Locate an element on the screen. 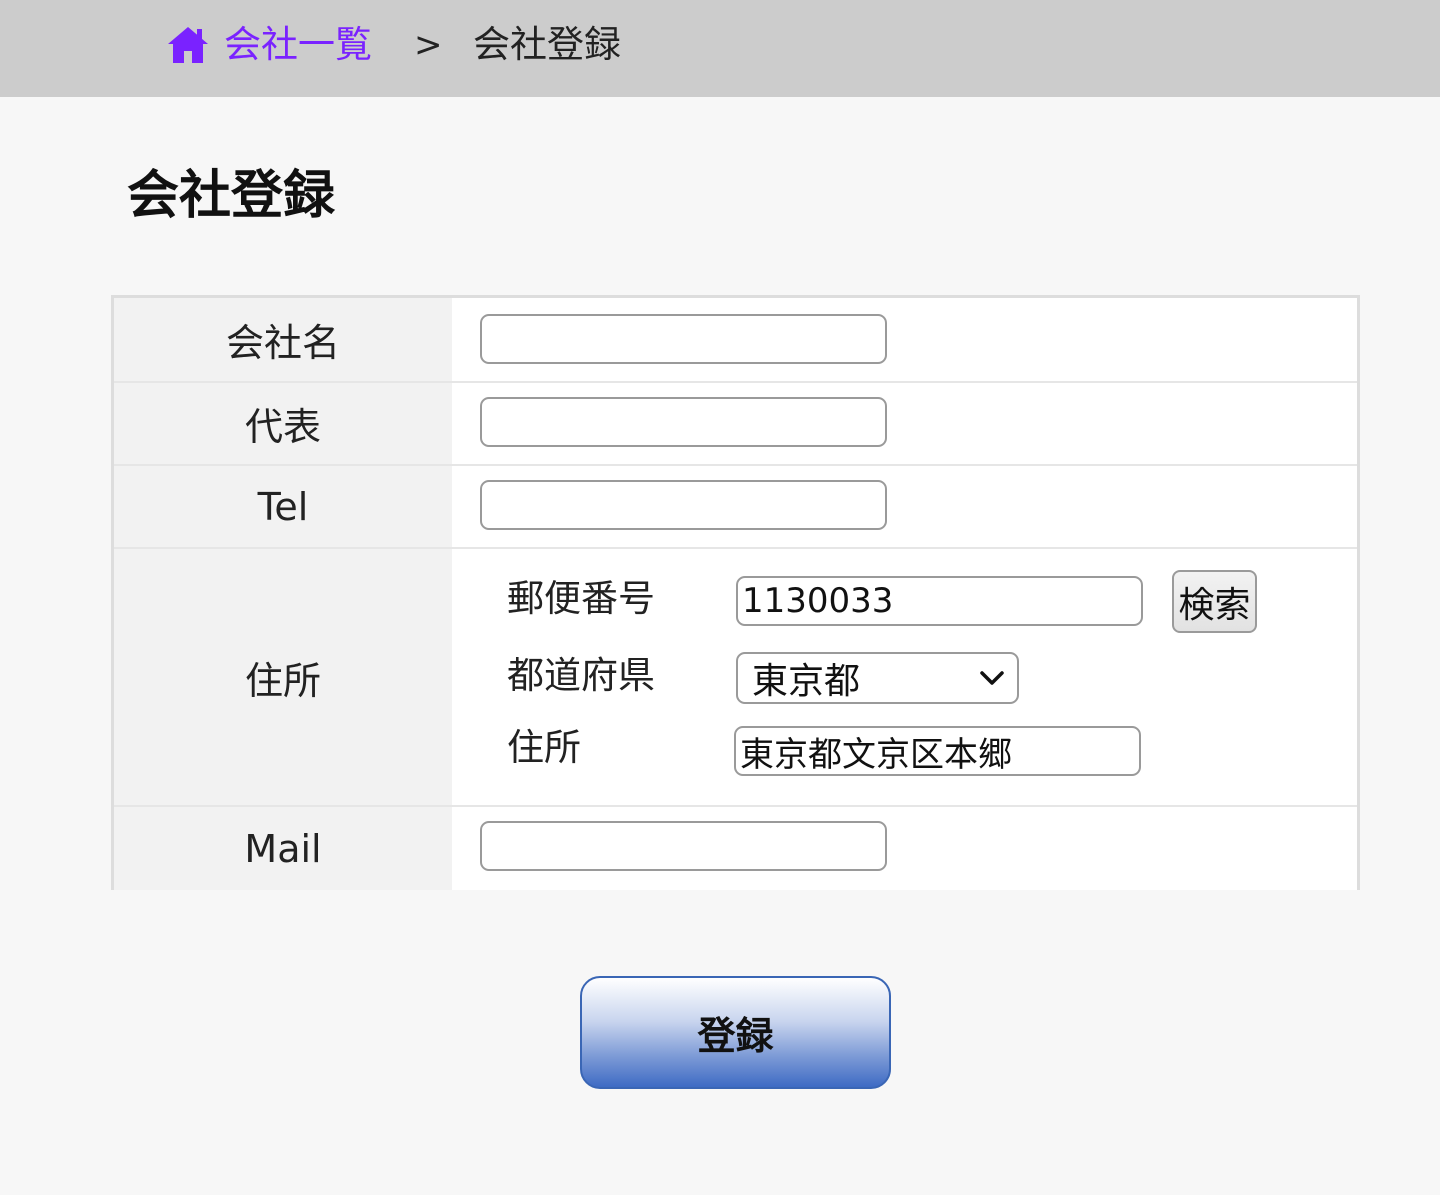  form-row-representative: 代表 is located at coordinates (735, 424).